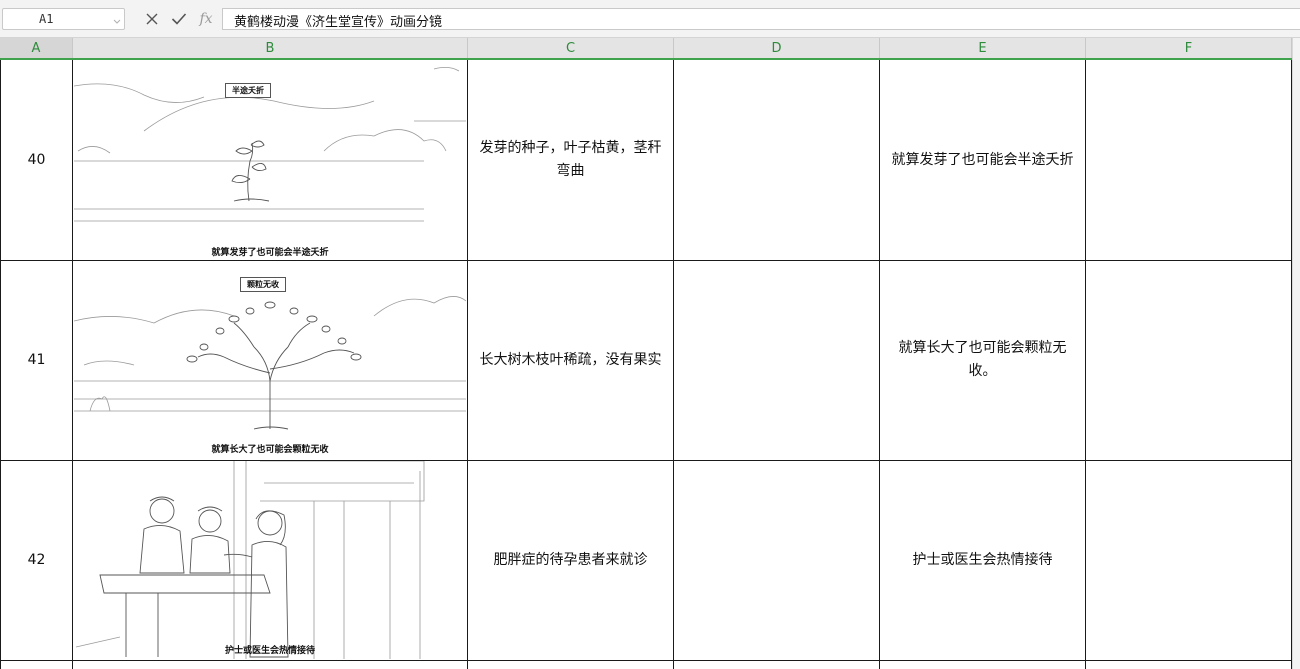  I want to click on panel-title-tag: 颗粒无收, so click(263, 284).